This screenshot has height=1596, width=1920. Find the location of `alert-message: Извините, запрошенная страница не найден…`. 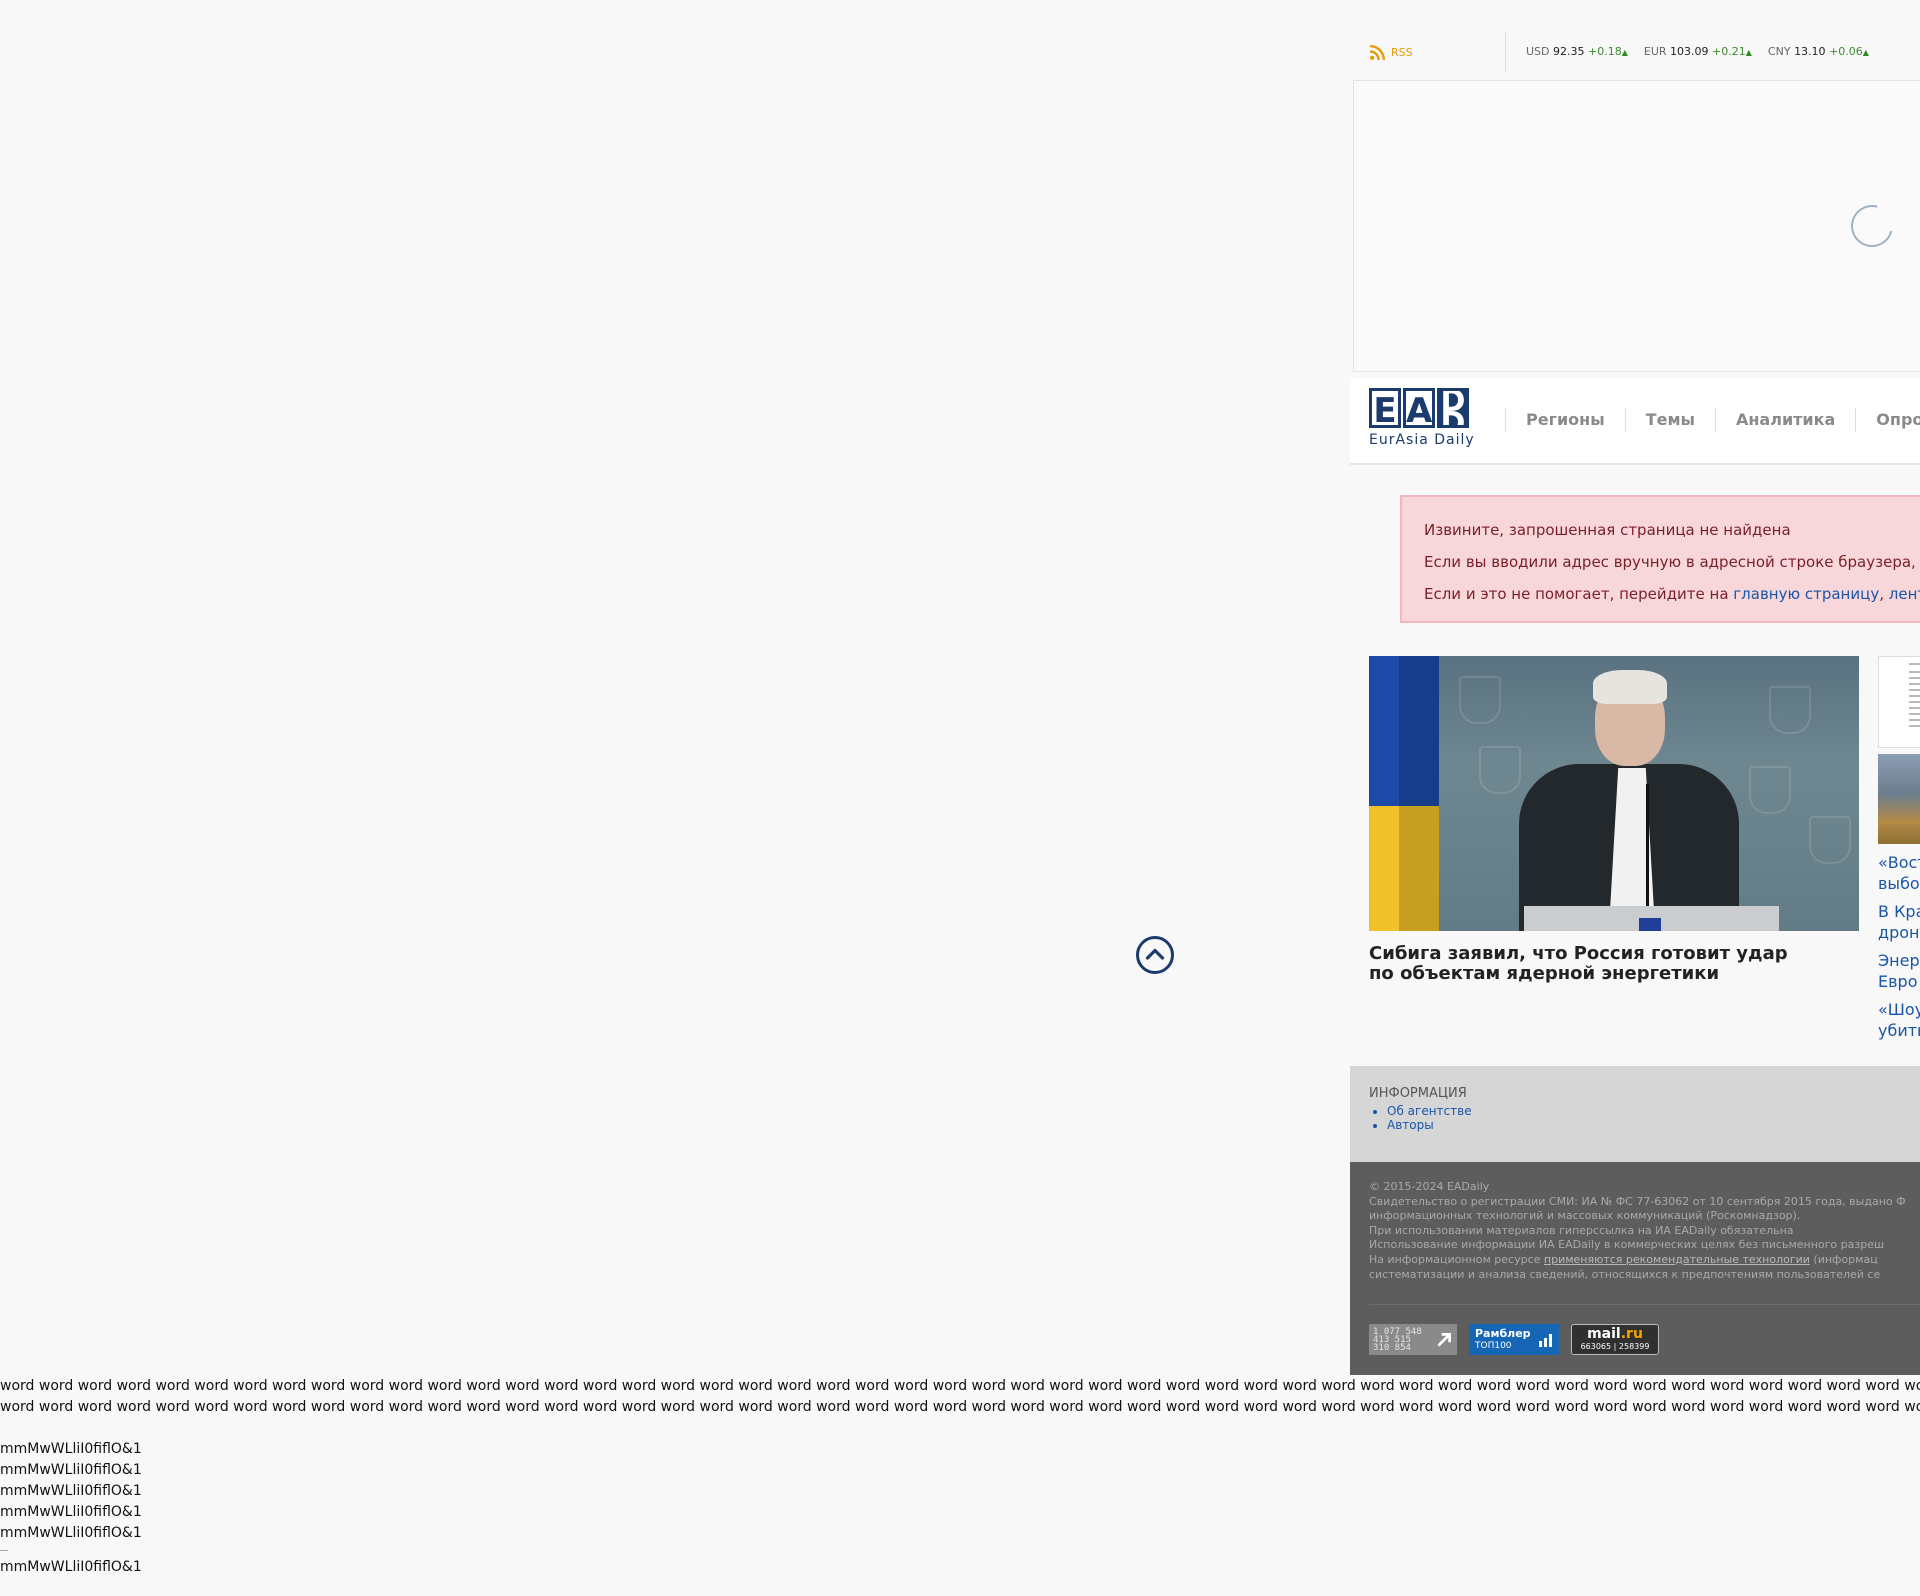

alert-message: Извините, запрошенная страница не найден… is located at coordinates (1607, 530).